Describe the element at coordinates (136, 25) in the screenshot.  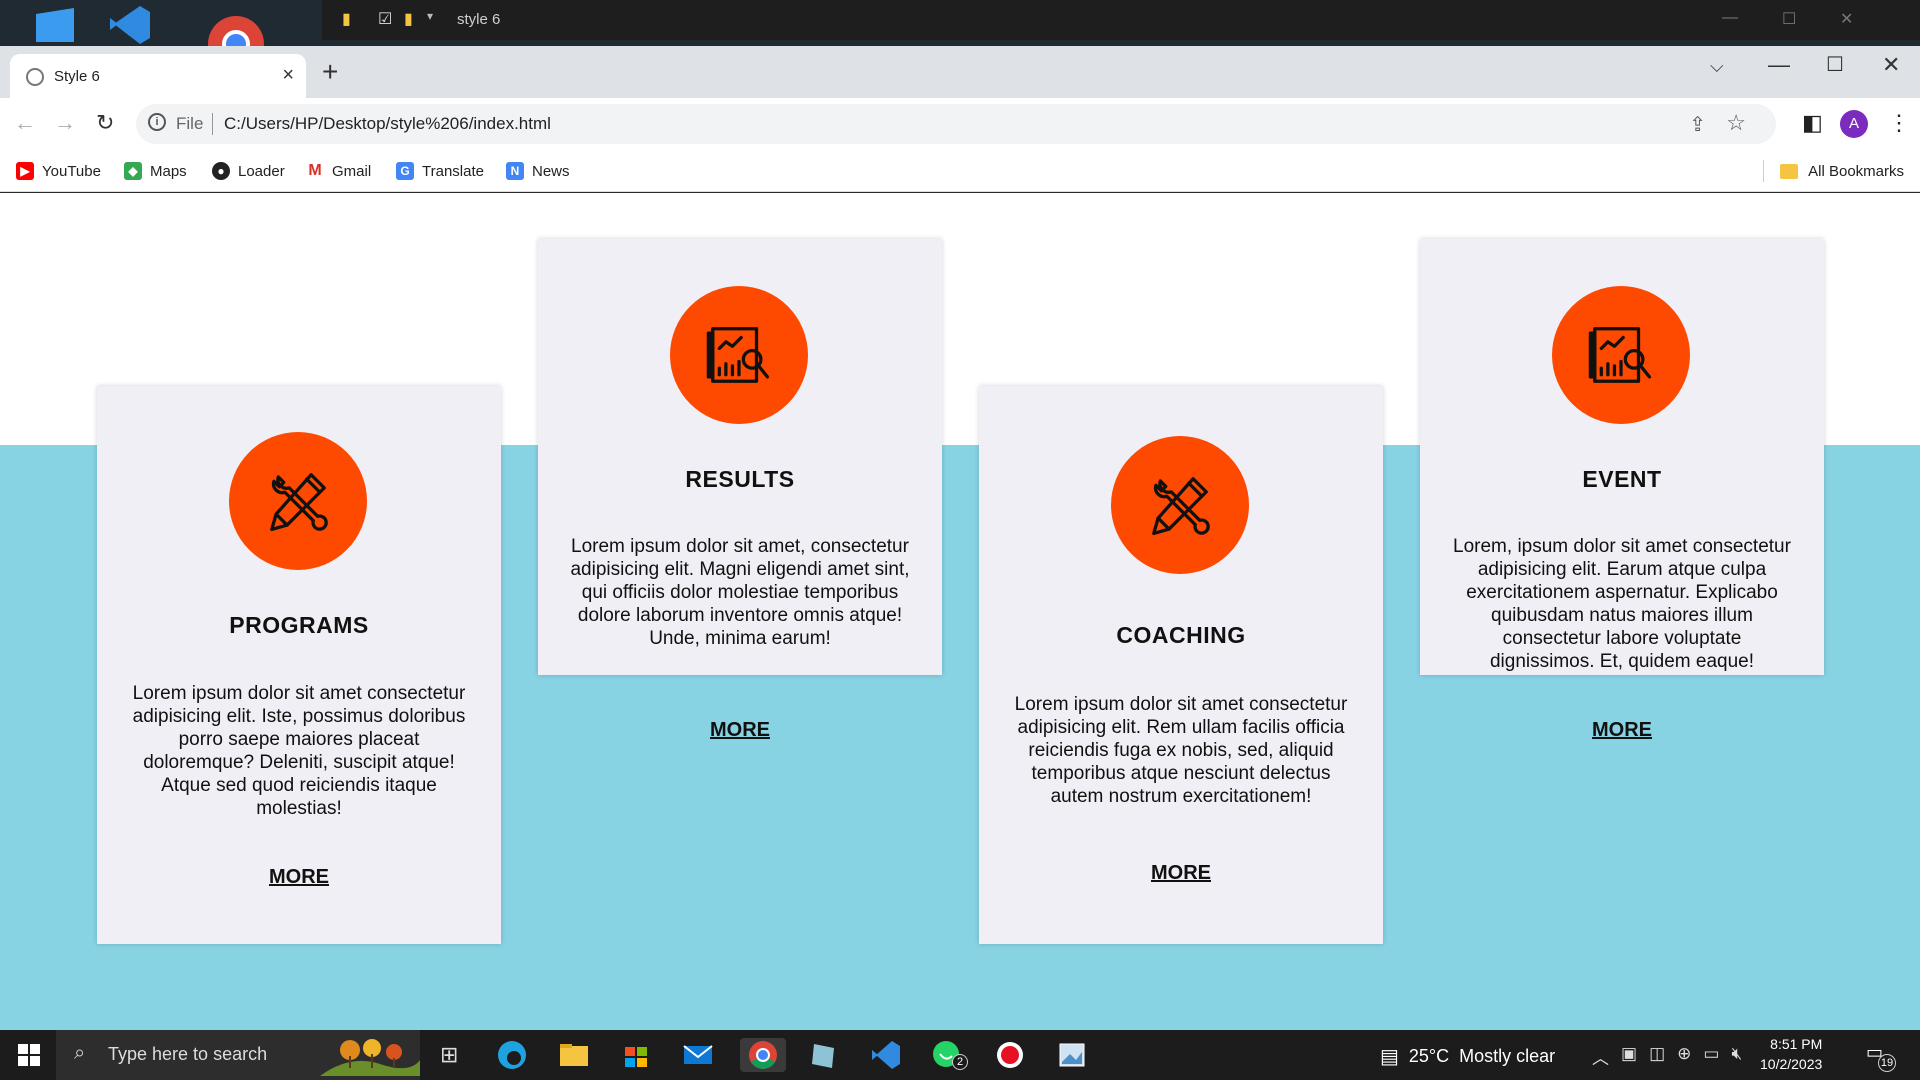
I see `vscode-icon` at that location.